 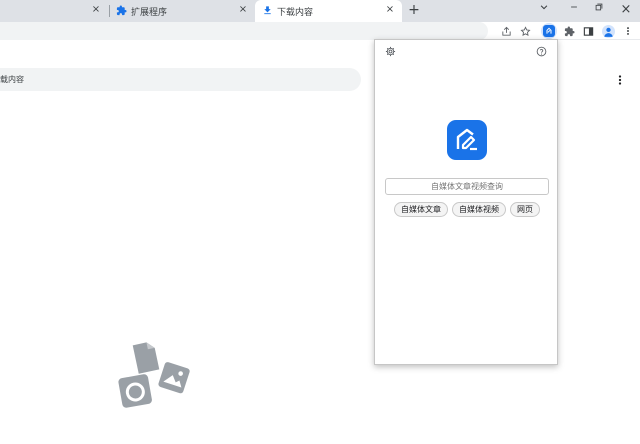 What do you see at coordinates (267, 10) in the screenshot?
I see `download-icon` at bounding box center [267, 10].